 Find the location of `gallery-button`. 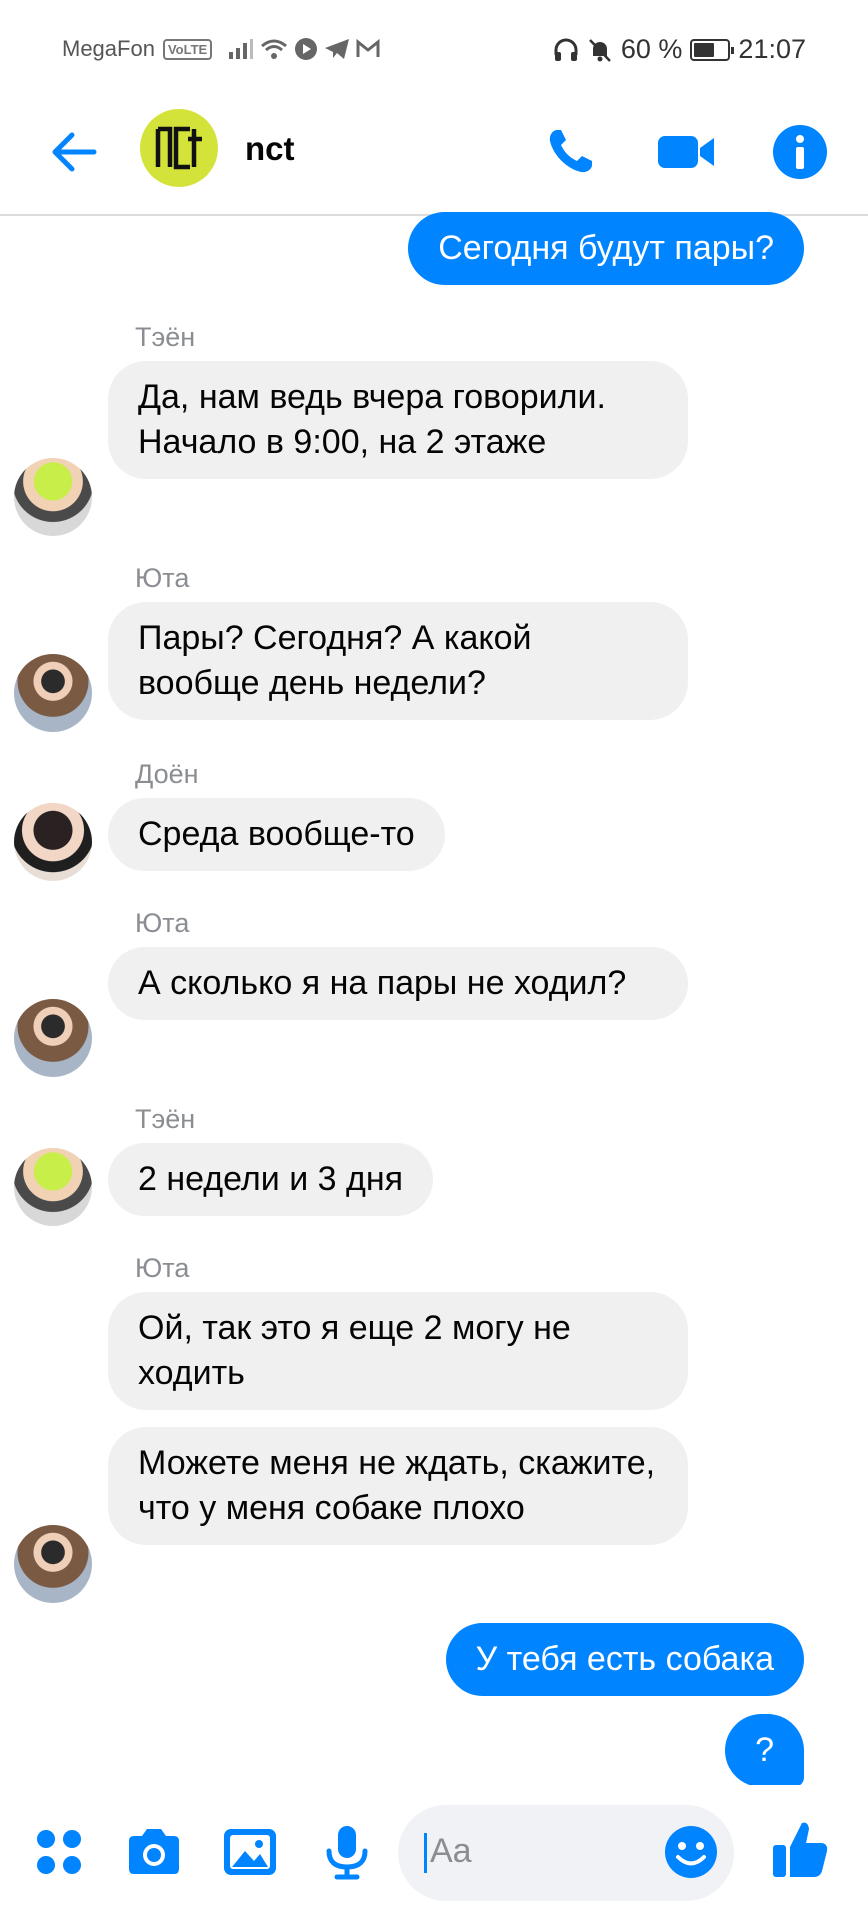

gallery-button is located at coordinates (250, 1852).